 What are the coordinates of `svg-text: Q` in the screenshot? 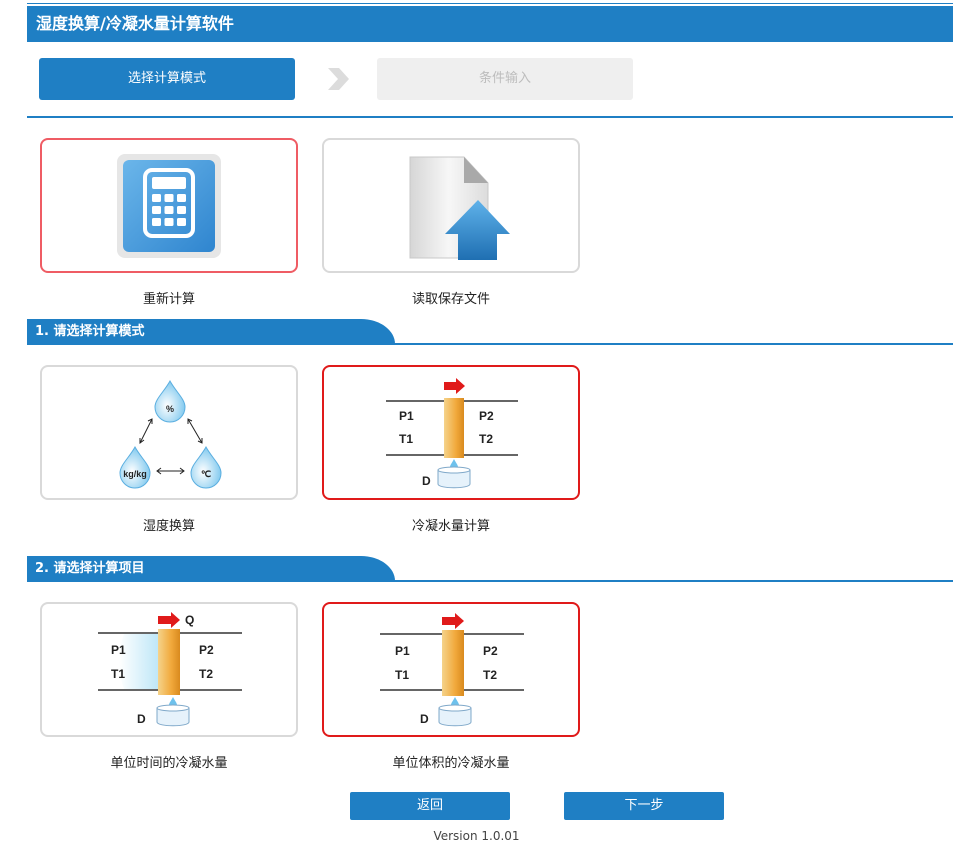 It's located at (189, 620).